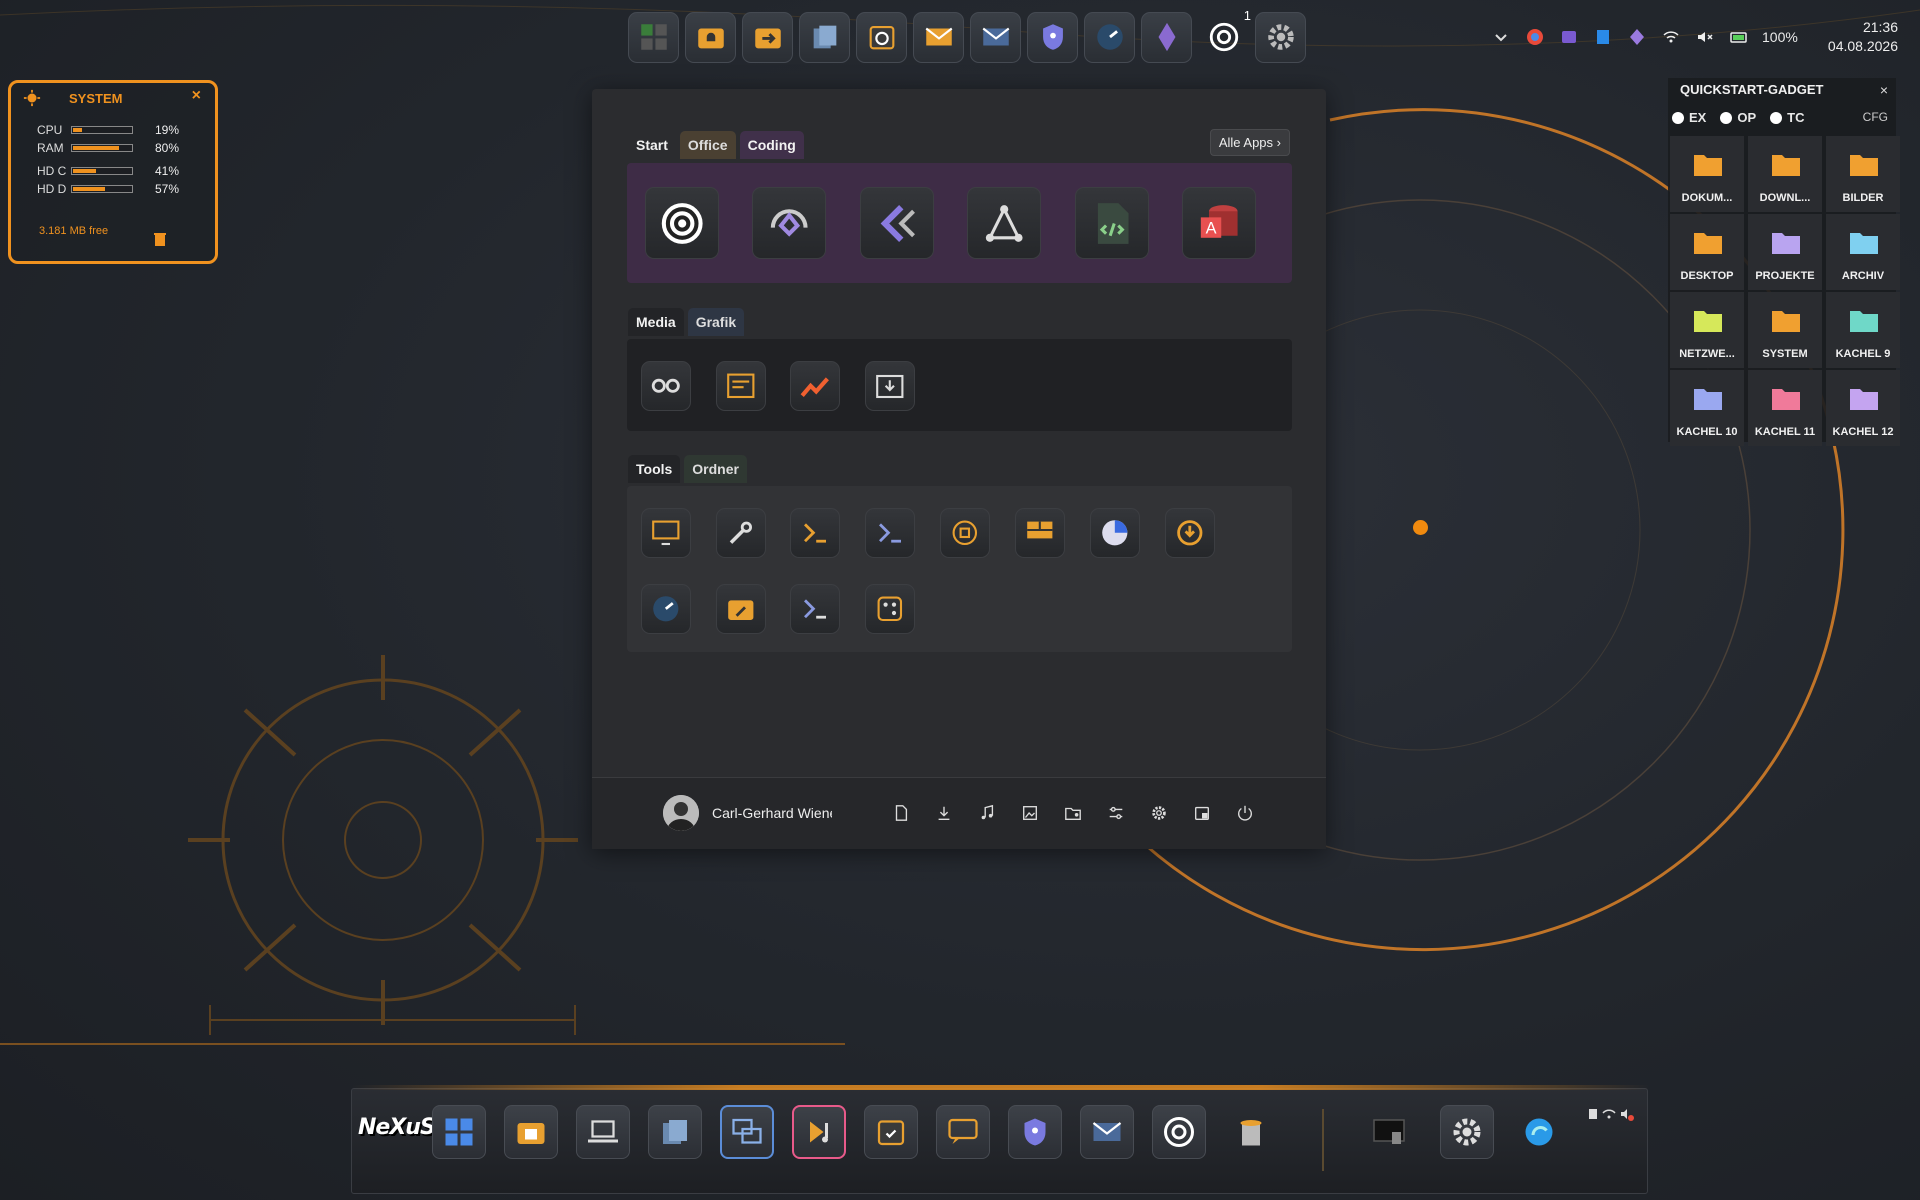  Describe the element at coordinates (1224, 35) in the screenshot. I see `chatgpt-icon: 1` at that location.